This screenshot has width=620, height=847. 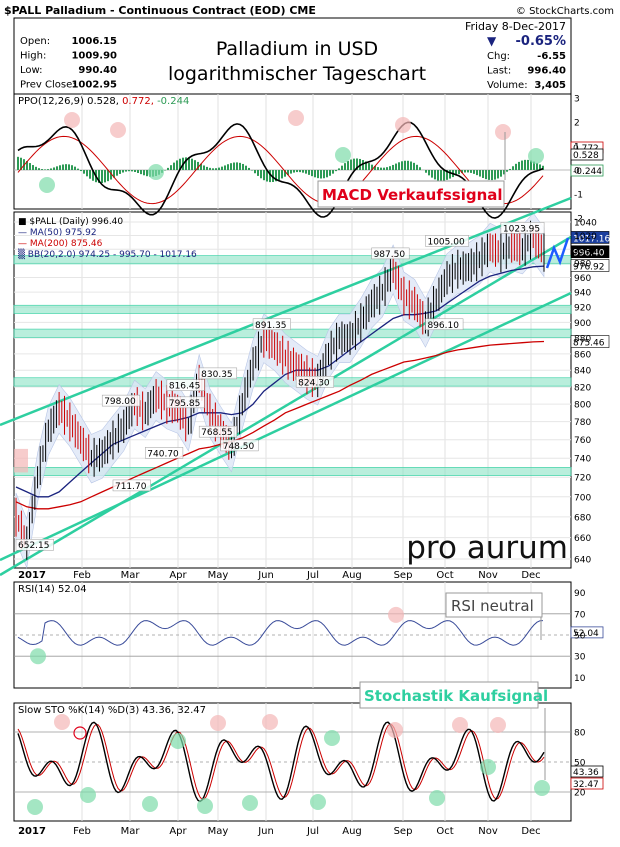 I want to click on rsi-y-tick: 10, so click(x=580, y=679).